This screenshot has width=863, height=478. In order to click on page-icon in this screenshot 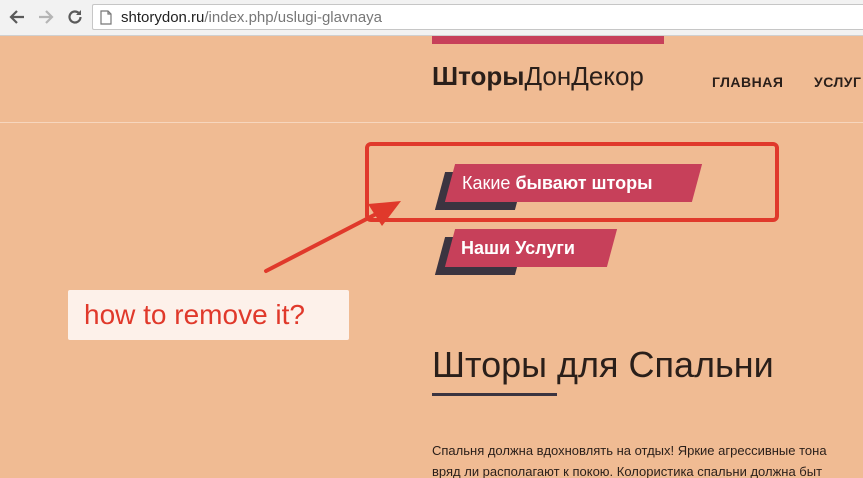, I will do `click(106, 20)`.